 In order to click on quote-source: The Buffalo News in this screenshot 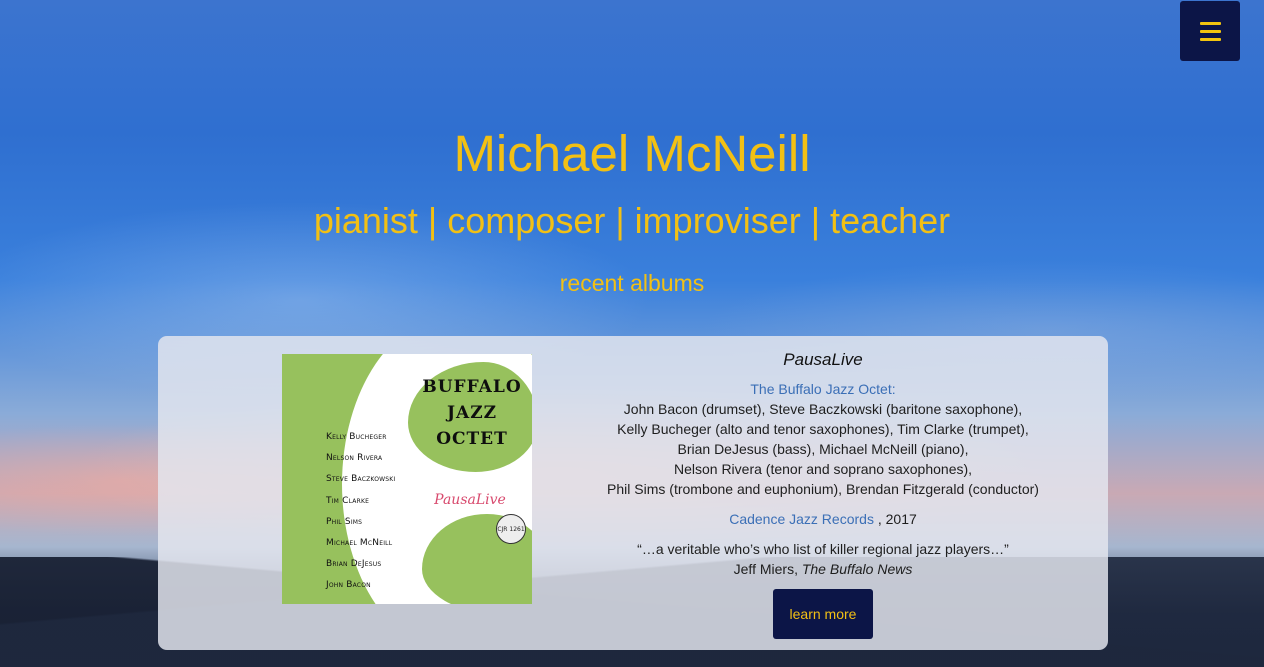, I will do `click(857, 569)`.